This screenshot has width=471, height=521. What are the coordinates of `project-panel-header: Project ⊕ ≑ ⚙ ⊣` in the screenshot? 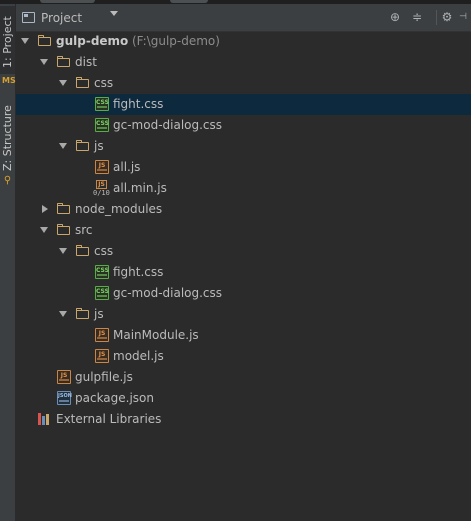 It's located at (243, 18).